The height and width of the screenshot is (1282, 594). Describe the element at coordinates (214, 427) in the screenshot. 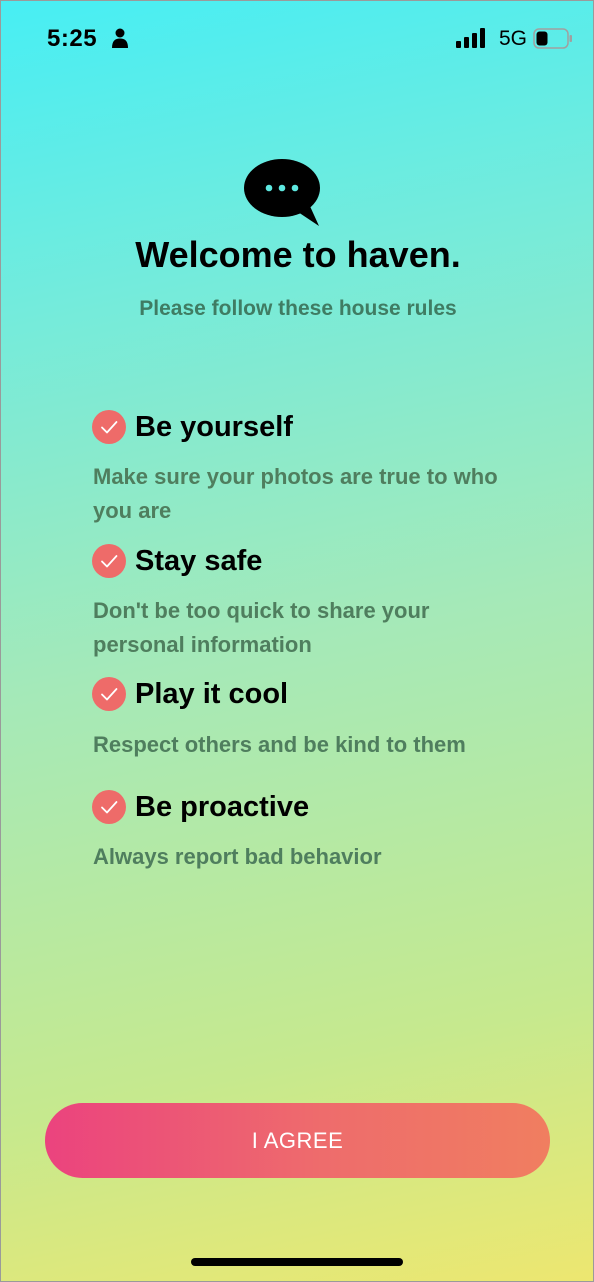

I see `rule-title: Be yourself` at that location.